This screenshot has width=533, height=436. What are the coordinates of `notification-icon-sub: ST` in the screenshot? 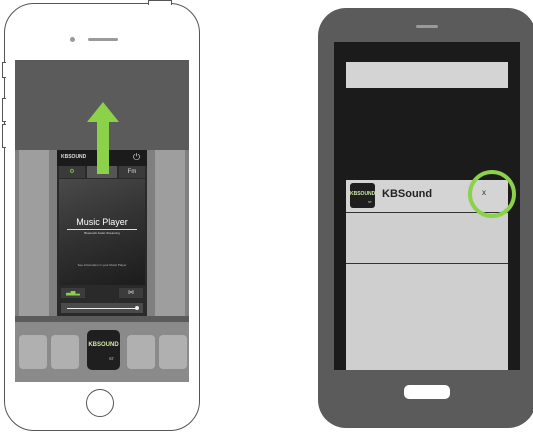 It's located at (370, 202).